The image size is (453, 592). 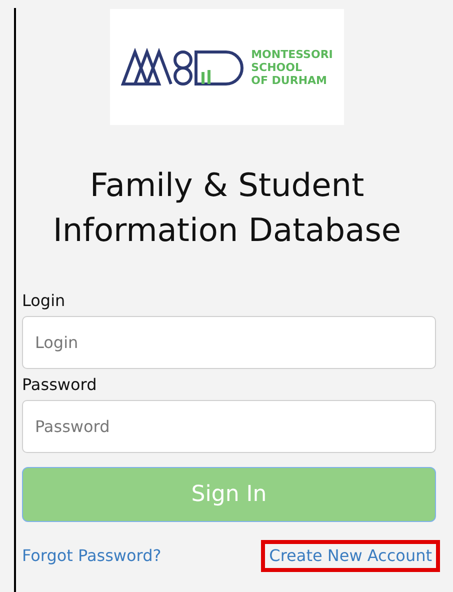 What do you see at coordinates (227, 230) in the screenshot?
I see `page-title: Information Database` at bounding box center [227, 230].